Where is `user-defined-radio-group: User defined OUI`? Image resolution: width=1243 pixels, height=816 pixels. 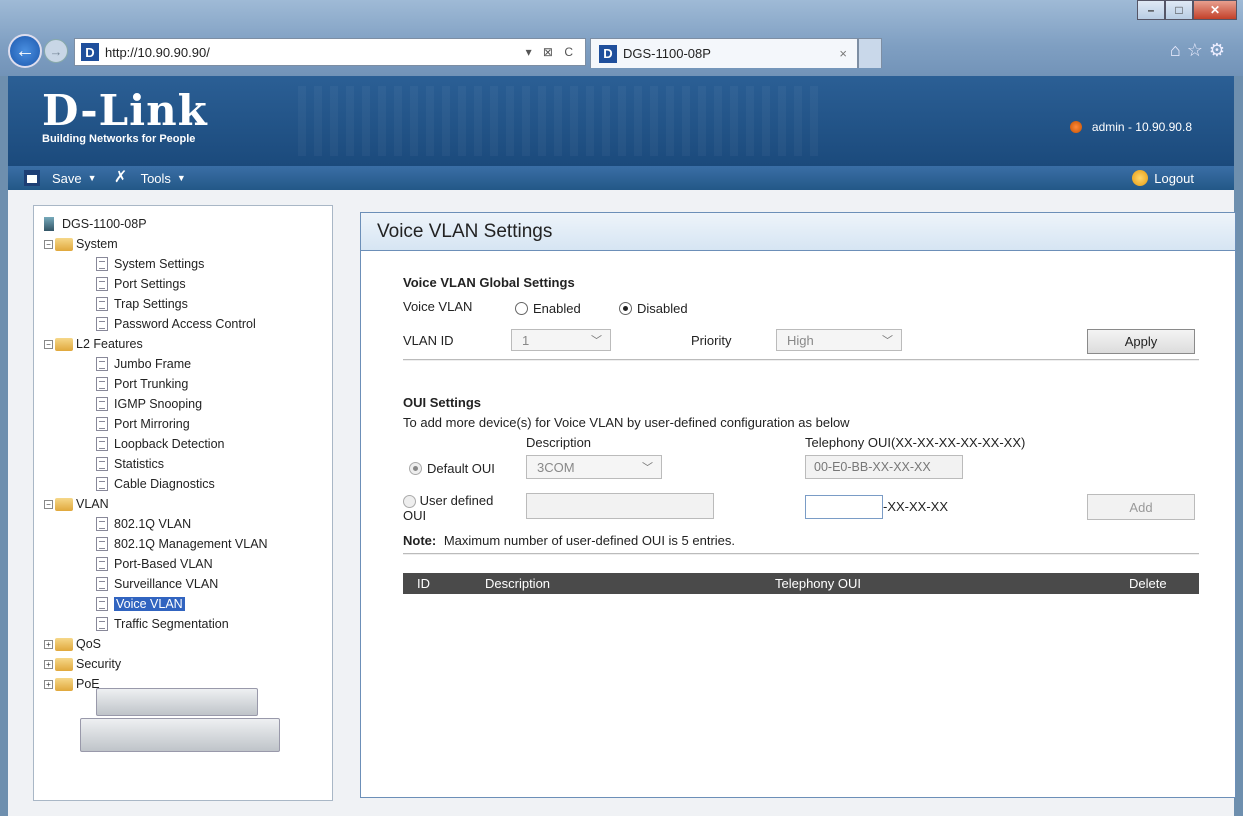 user-defined-radio-group: User defined OUI is located at coordinates (448, 508).